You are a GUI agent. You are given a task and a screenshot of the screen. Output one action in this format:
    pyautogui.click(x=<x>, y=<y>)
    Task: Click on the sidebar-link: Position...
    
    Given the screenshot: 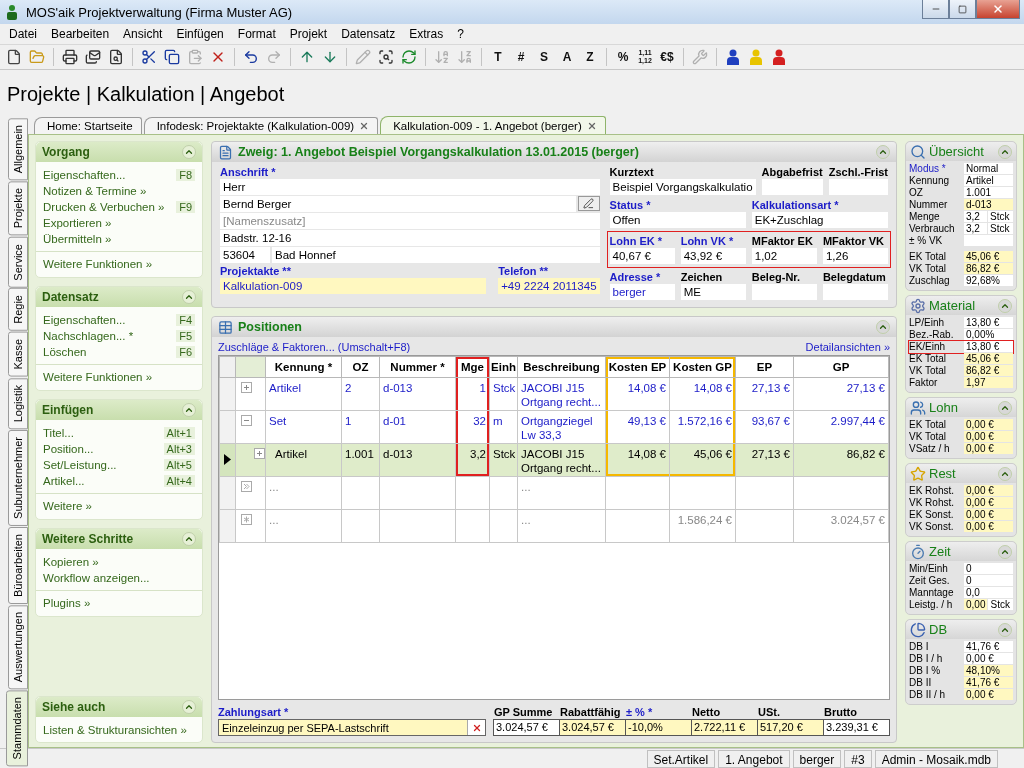 What is the action you would take?
    pyautogui.click(x=68, y=449)
    